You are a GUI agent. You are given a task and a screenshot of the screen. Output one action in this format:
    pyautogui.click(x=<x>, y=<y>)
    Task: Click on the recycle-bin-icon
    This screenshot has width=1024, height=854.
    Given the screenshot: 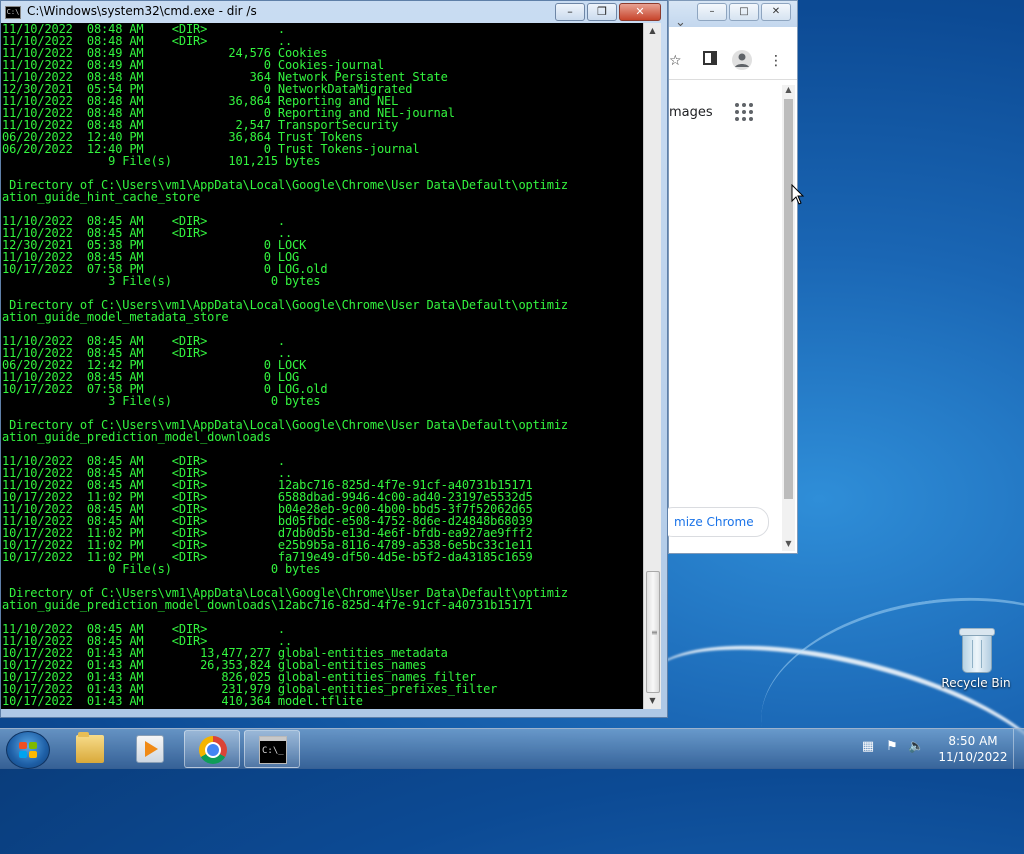 What is the action you would take?
    pyautogui.click(x=977, y=650)
    